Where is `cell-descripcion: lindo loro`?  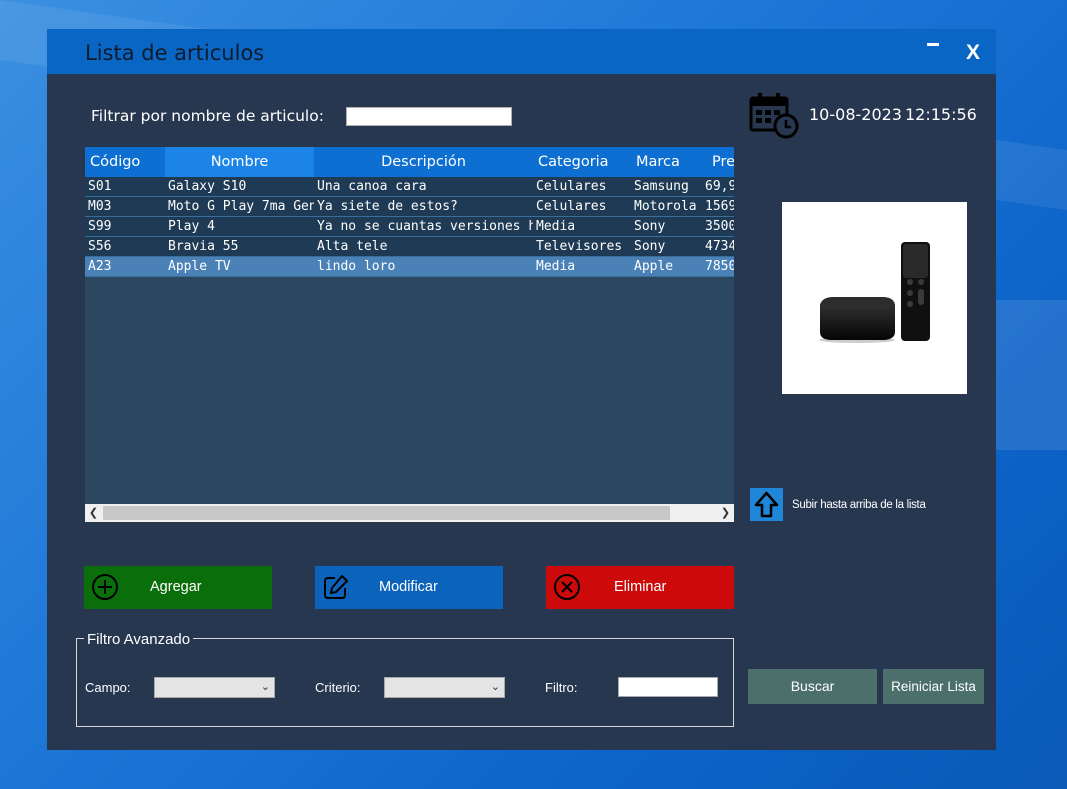 cell-descripcion: lindo loro is located at coordinates (356, 266).